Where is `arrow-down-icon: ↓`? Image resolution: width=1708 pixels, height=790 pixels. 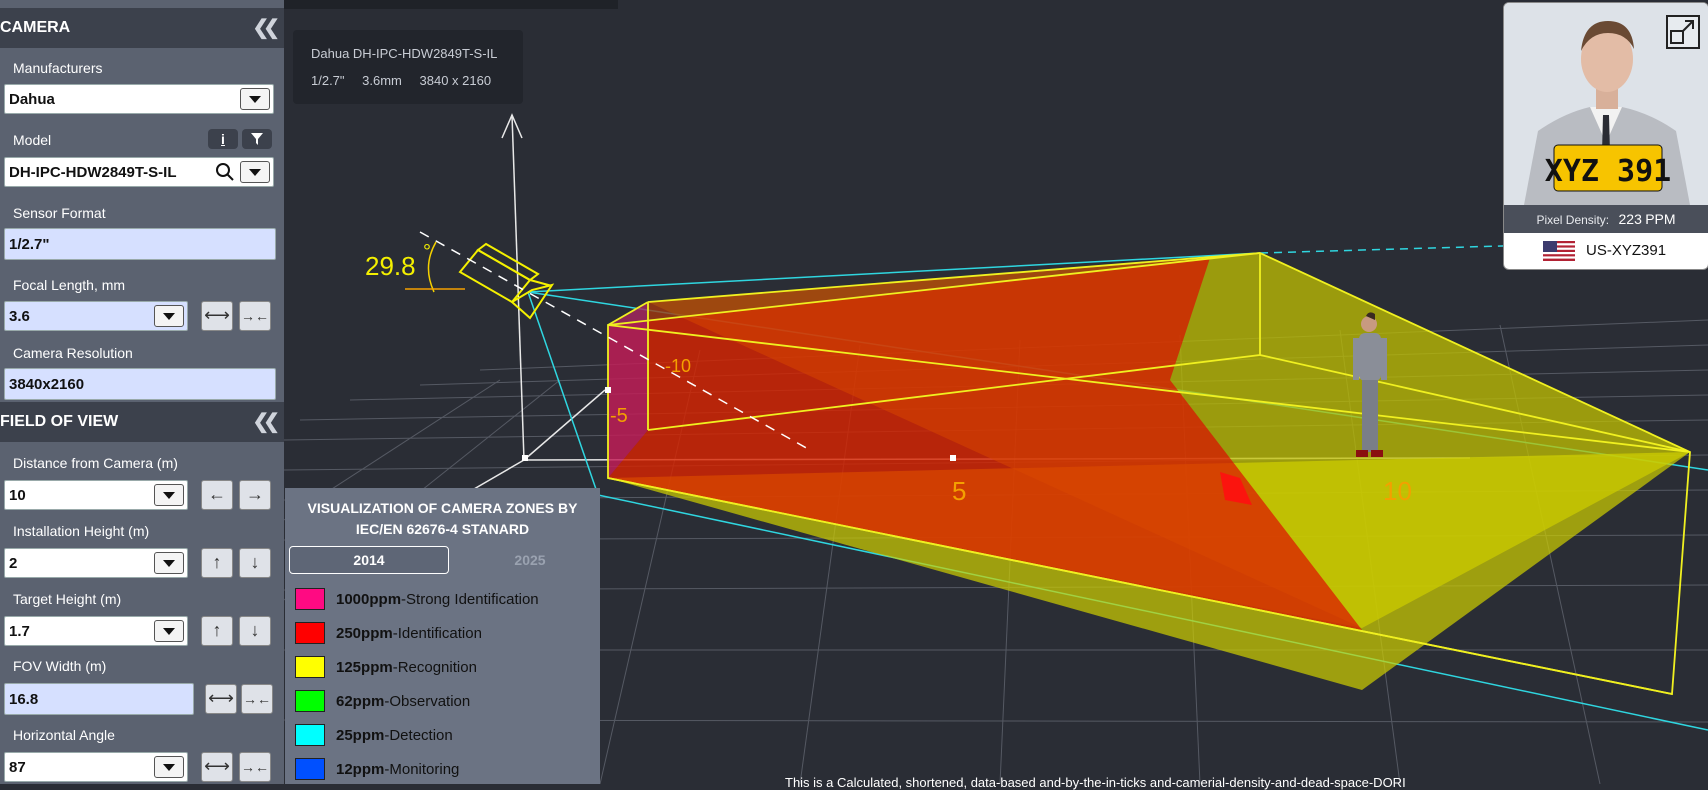 arrow-down-icon: ↓ is located at coordinates (255, 630).